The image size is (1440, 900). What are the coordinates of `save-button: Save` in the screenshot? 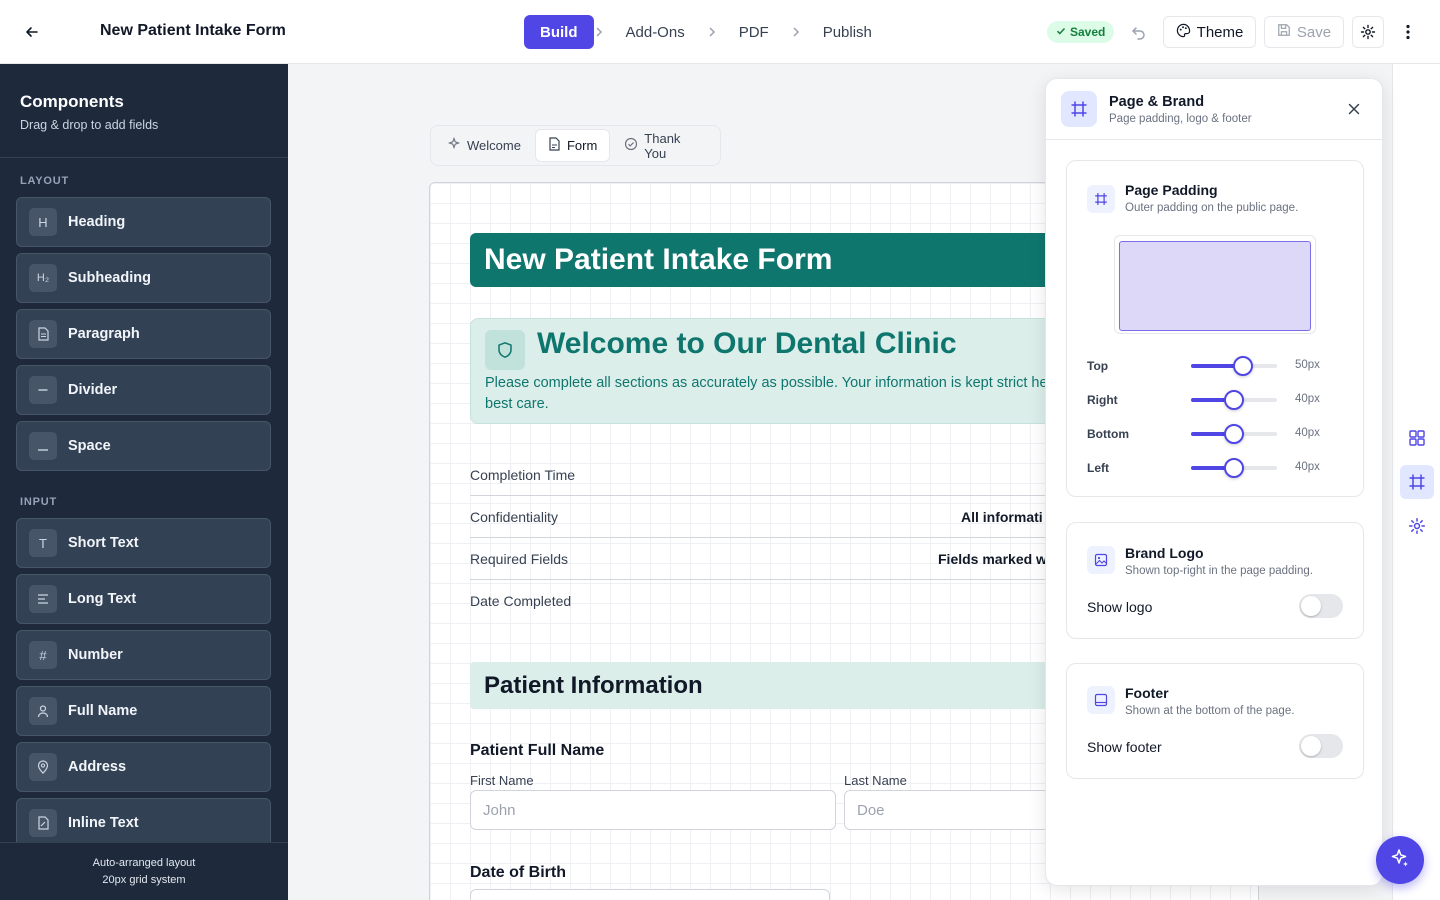 It's located at (1304, 32).